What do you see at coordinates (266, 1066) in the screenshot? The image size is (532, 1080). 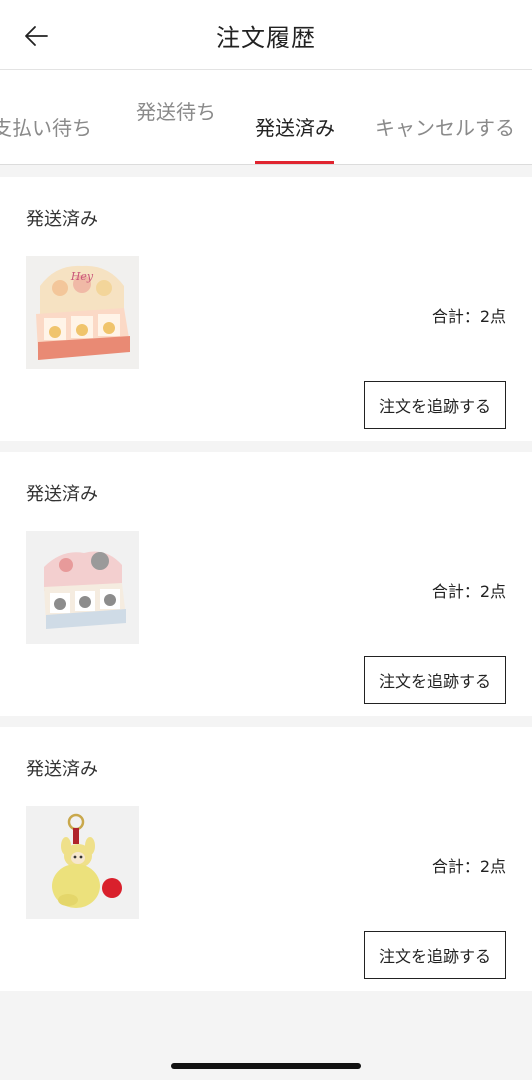 I see `home-indicator` at bounding box center [266, 1066].